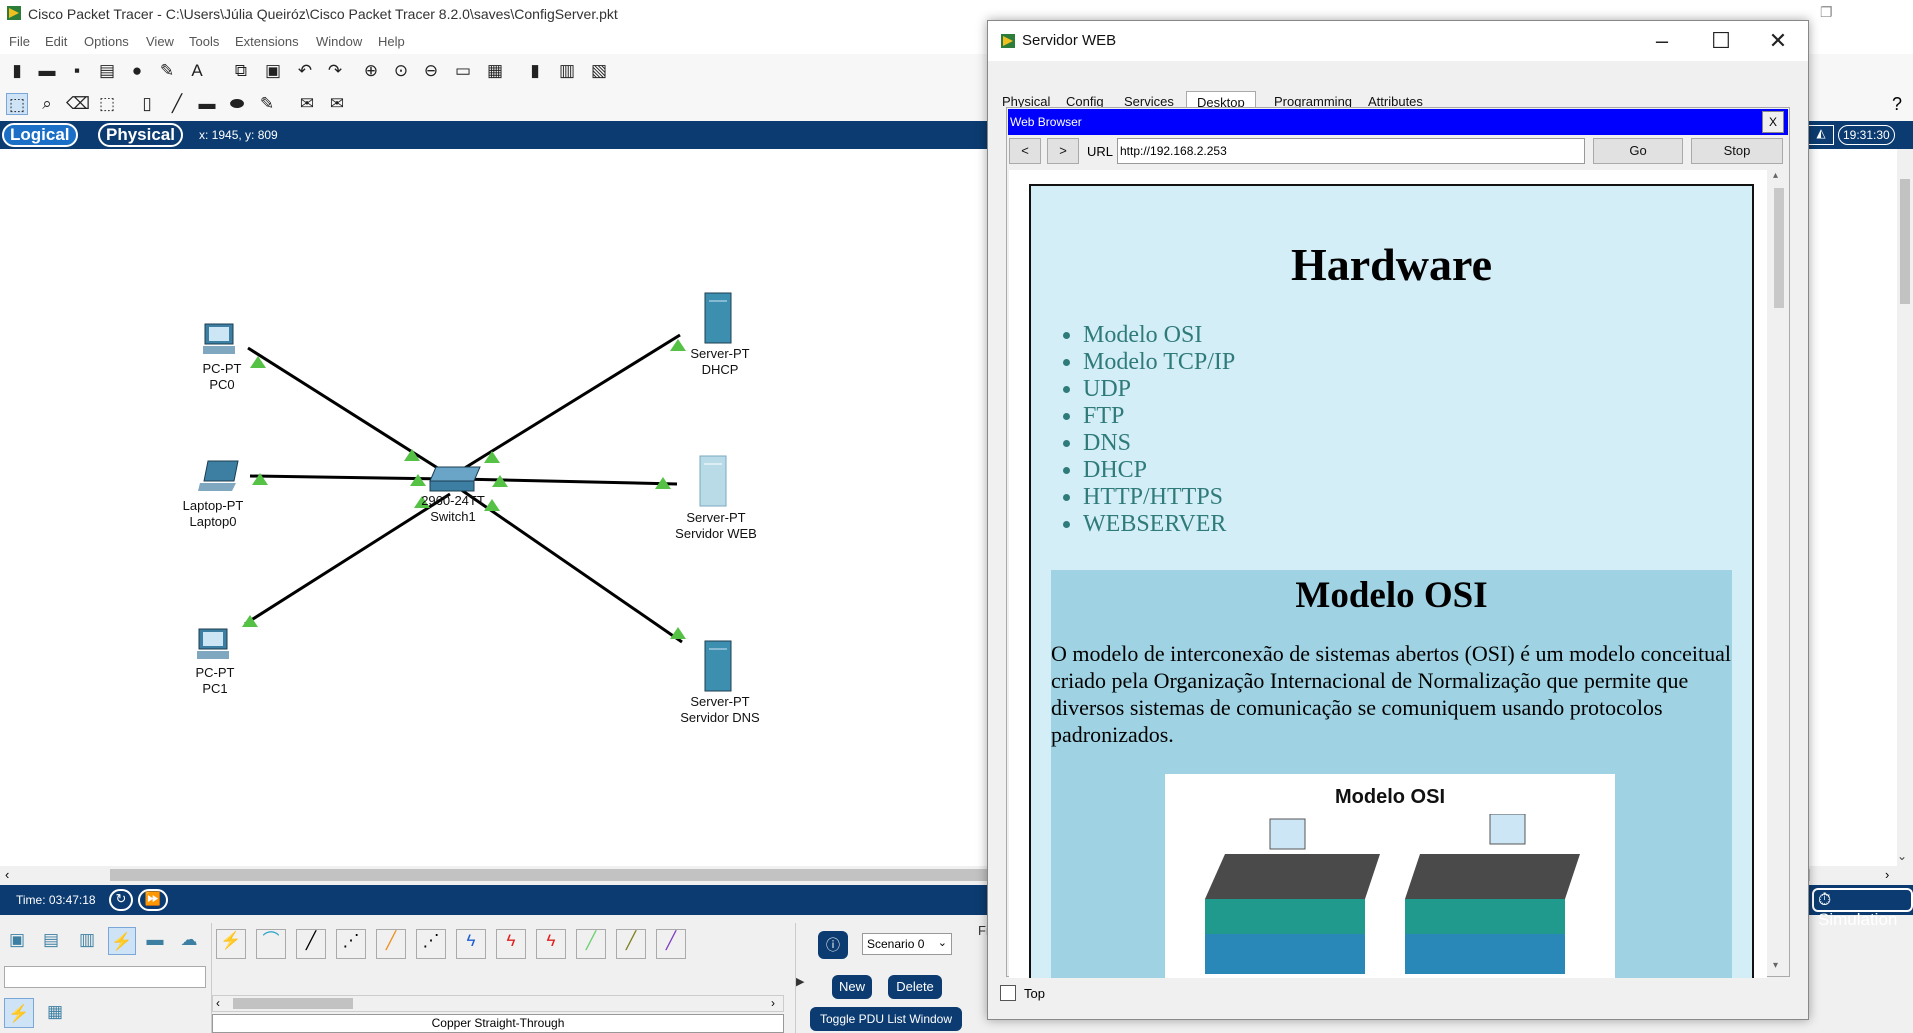  Describe the element at coordinates (19, 1013) in the screenshot. I see `connections-subtype-icon: ⚡` at that location.